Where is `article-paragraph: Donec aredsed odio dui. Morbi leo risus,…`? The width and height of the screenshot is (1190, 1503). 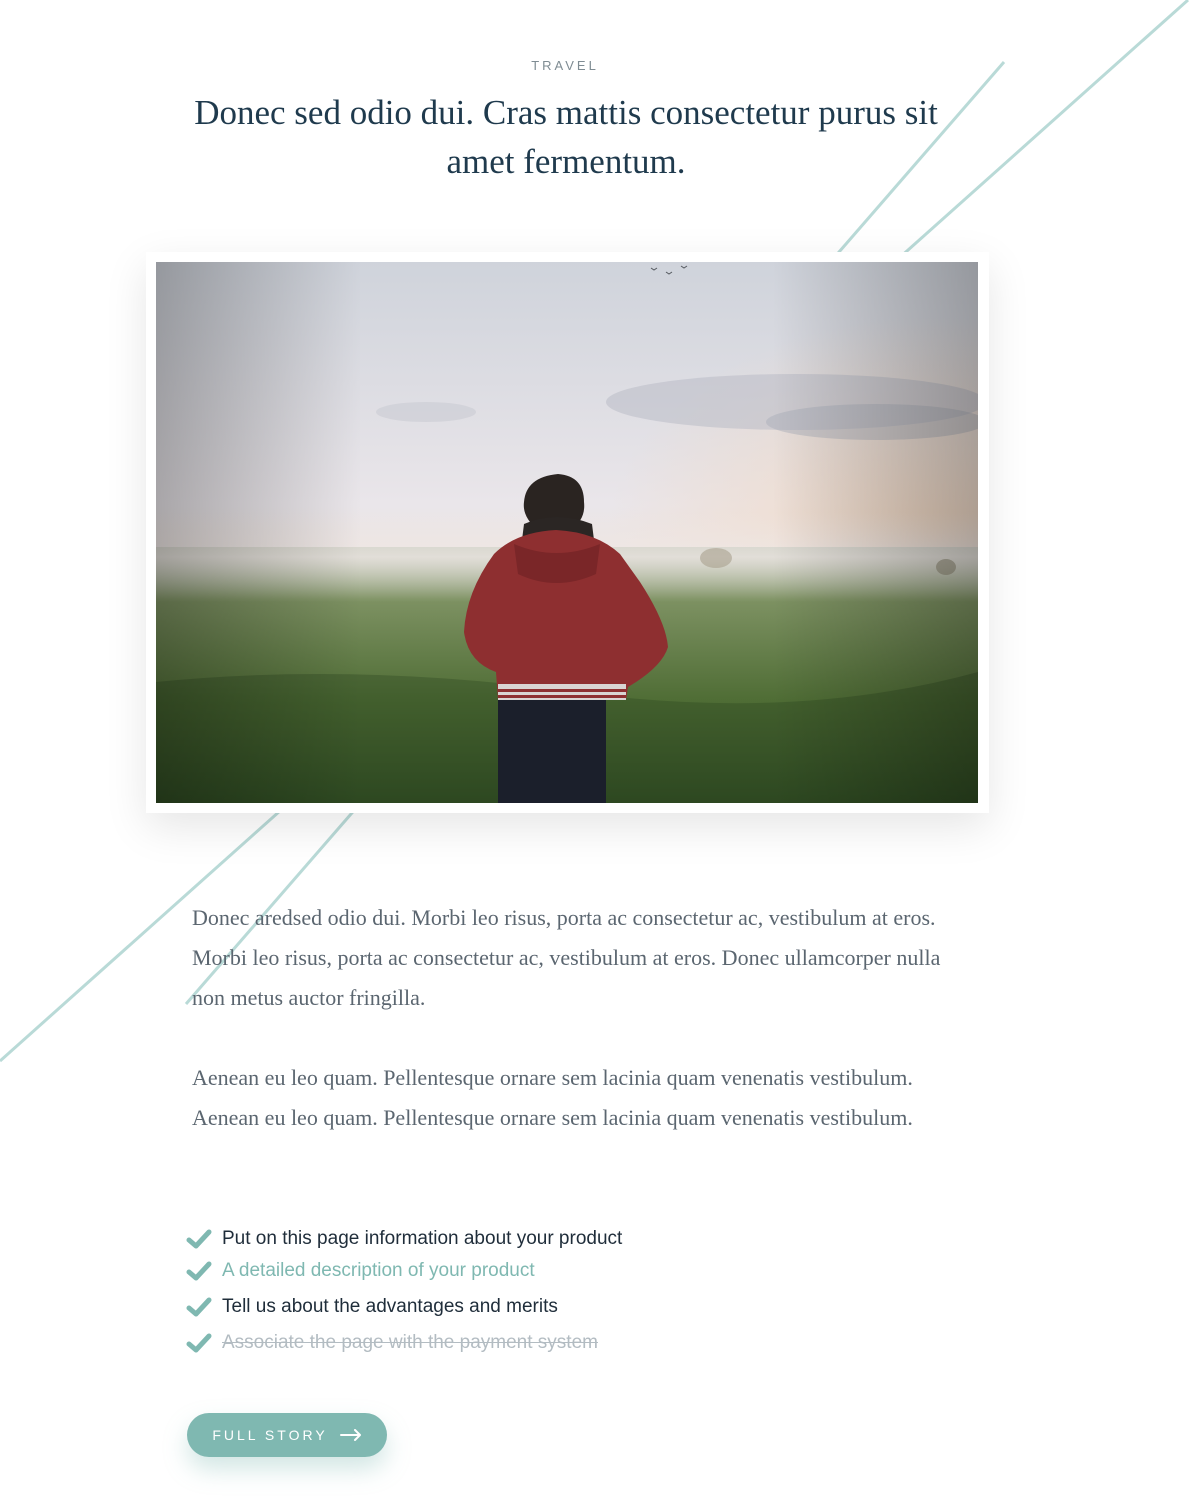 article-paragraph: Donec aredsed odio dui. Morbi leo risus,… is located at coordinates (566, 957).